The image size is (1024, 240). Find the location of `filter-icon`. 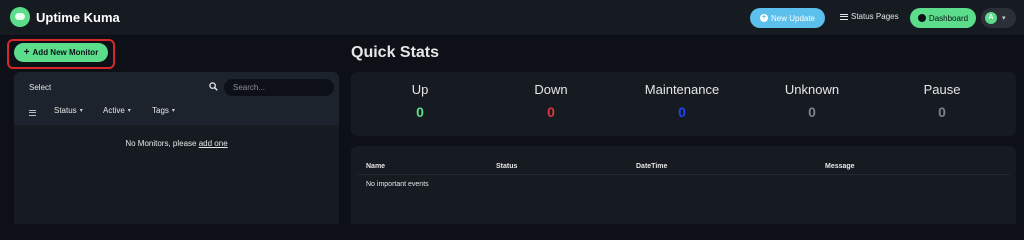

filter-icon is located at coordinates (32, 112).